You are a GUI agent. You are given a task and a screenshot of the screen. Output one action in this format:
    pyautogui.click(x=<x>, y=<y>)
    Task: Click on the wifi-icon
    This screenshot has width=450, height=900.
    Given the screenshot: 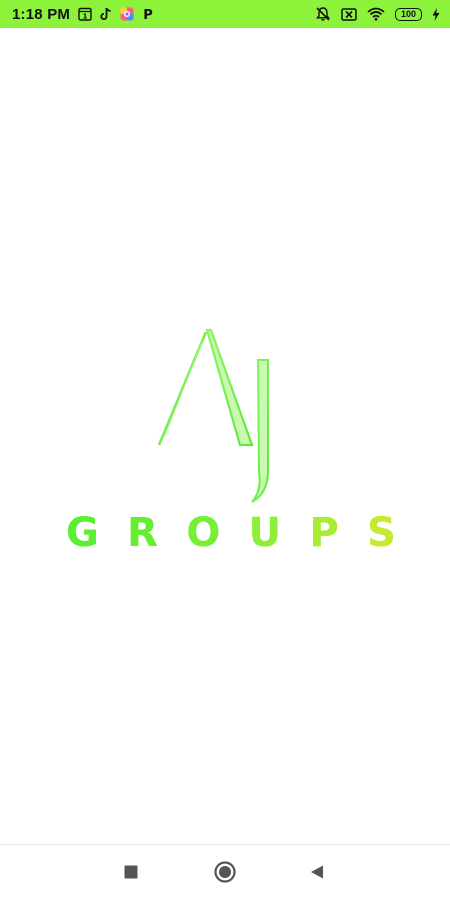 What is the action you would take?
    pyautogui.click(x=376, y=14)
    